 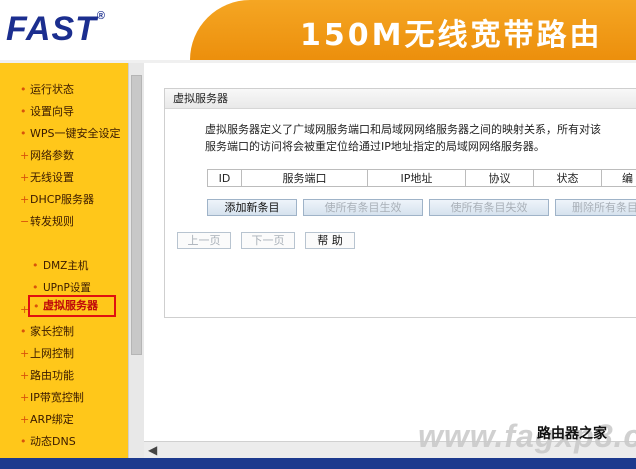 I want to click on description-line: 服务端口的访问将会被重定位给通过IP地址指定的局域网网络服务器。, so click(x=375, y=146).